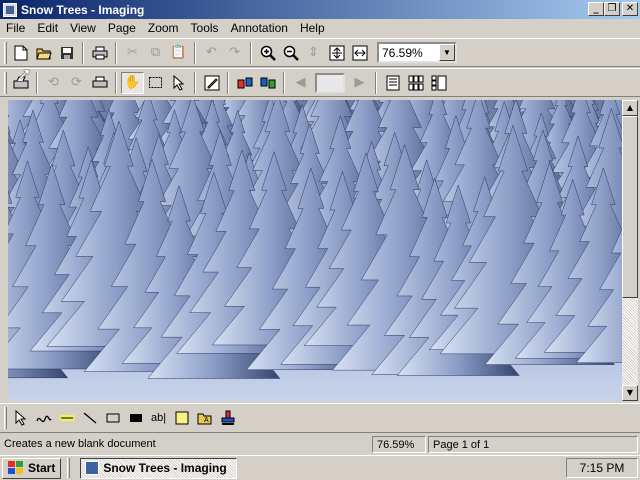 The image size is (640, 480). I want to click on cut-icon: ✂, so click(132, 53).